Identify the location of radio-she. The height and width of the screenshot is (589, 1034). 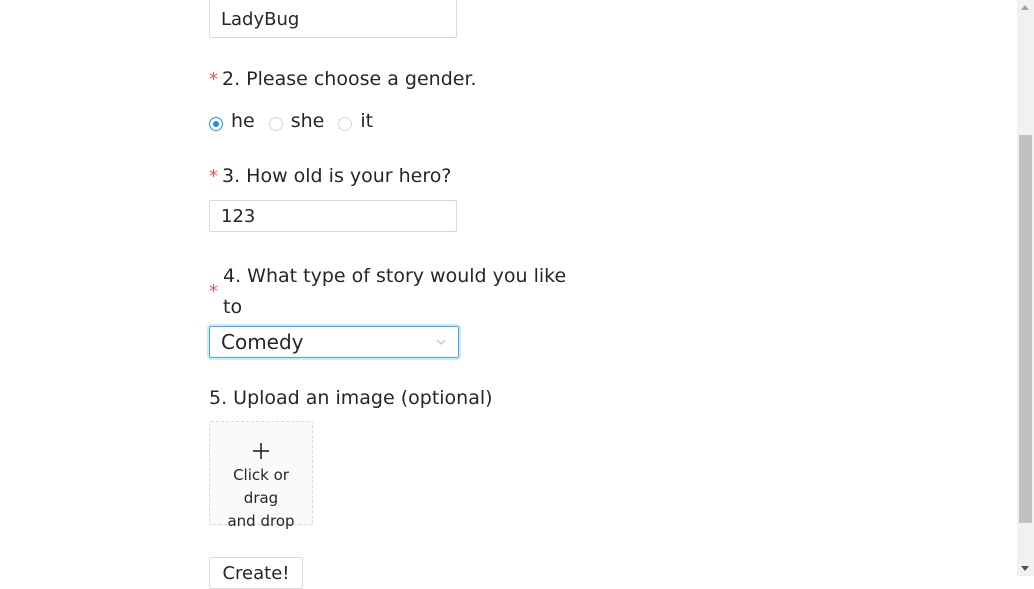
(275, 124).